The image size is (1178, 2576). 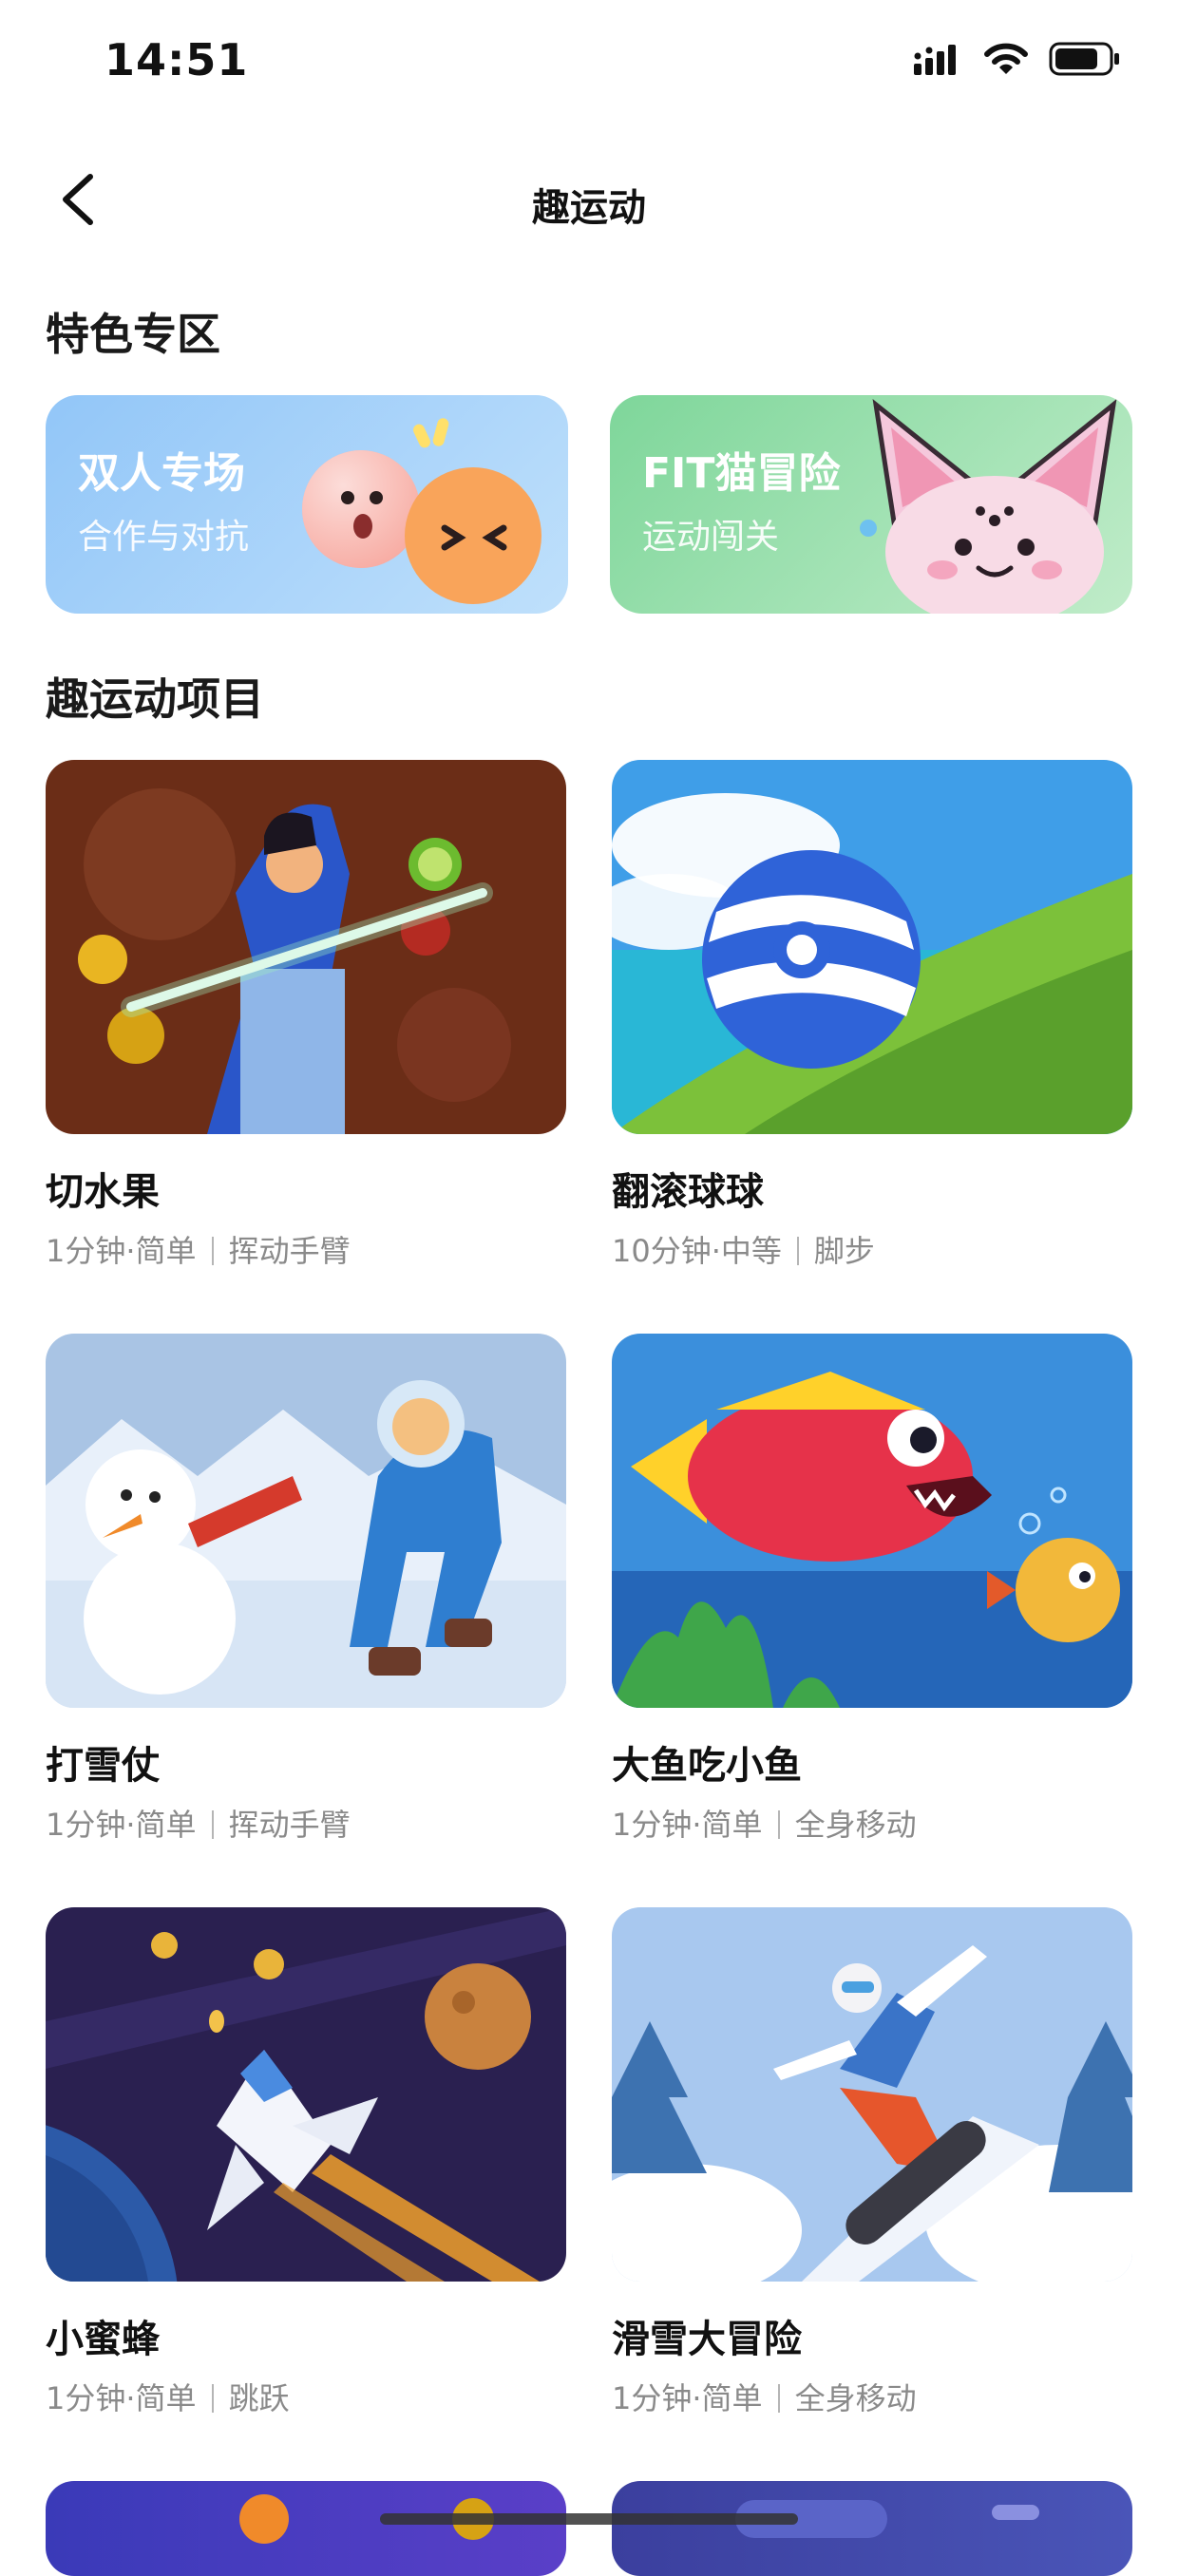 I want to click on game-difficulty: 中等, so click(x=751, y=1251).